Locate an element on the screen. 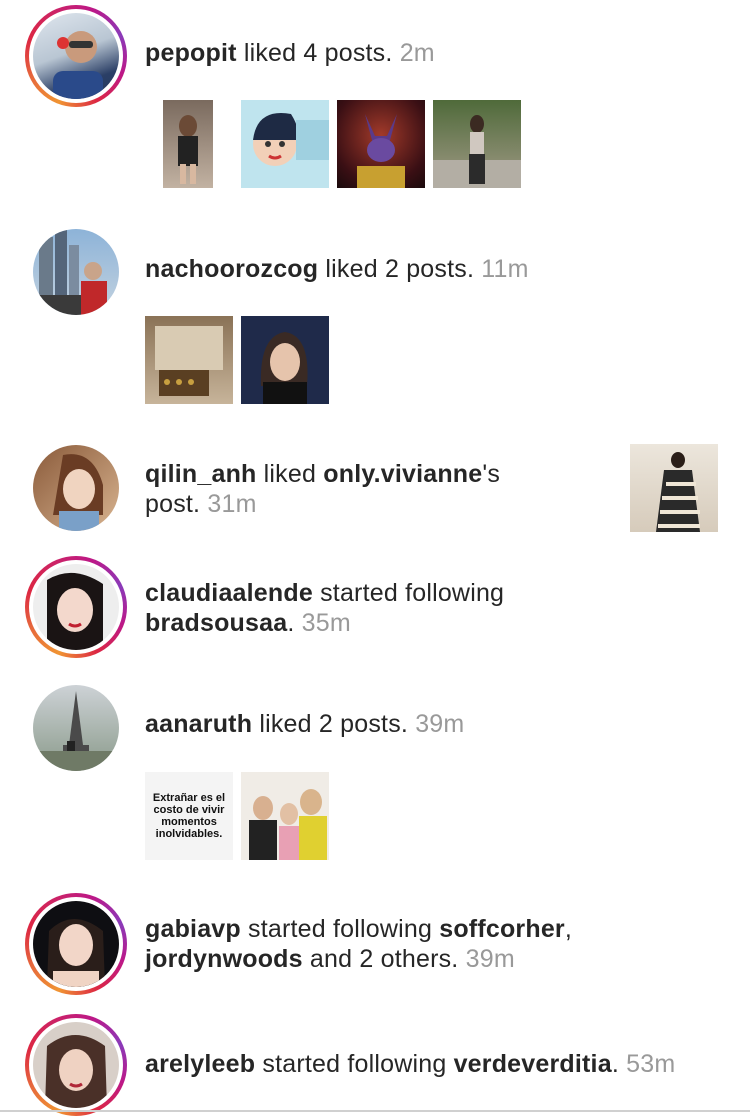 The height and width of the screenshot is (1116, 750). username-link: claudiaalende is located at coordinates (229, 593).